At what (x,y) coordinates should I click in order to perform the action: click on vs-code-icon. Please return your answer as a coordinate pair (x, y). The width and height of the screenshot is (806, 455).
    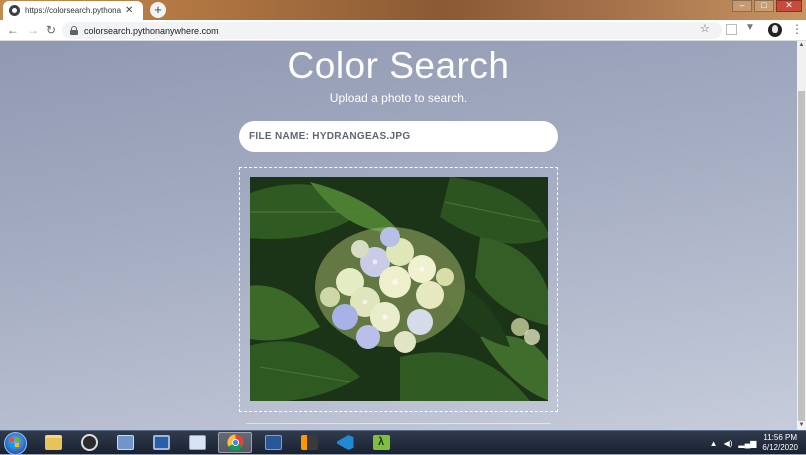
    Looking at the image, I should click on (345, 442).